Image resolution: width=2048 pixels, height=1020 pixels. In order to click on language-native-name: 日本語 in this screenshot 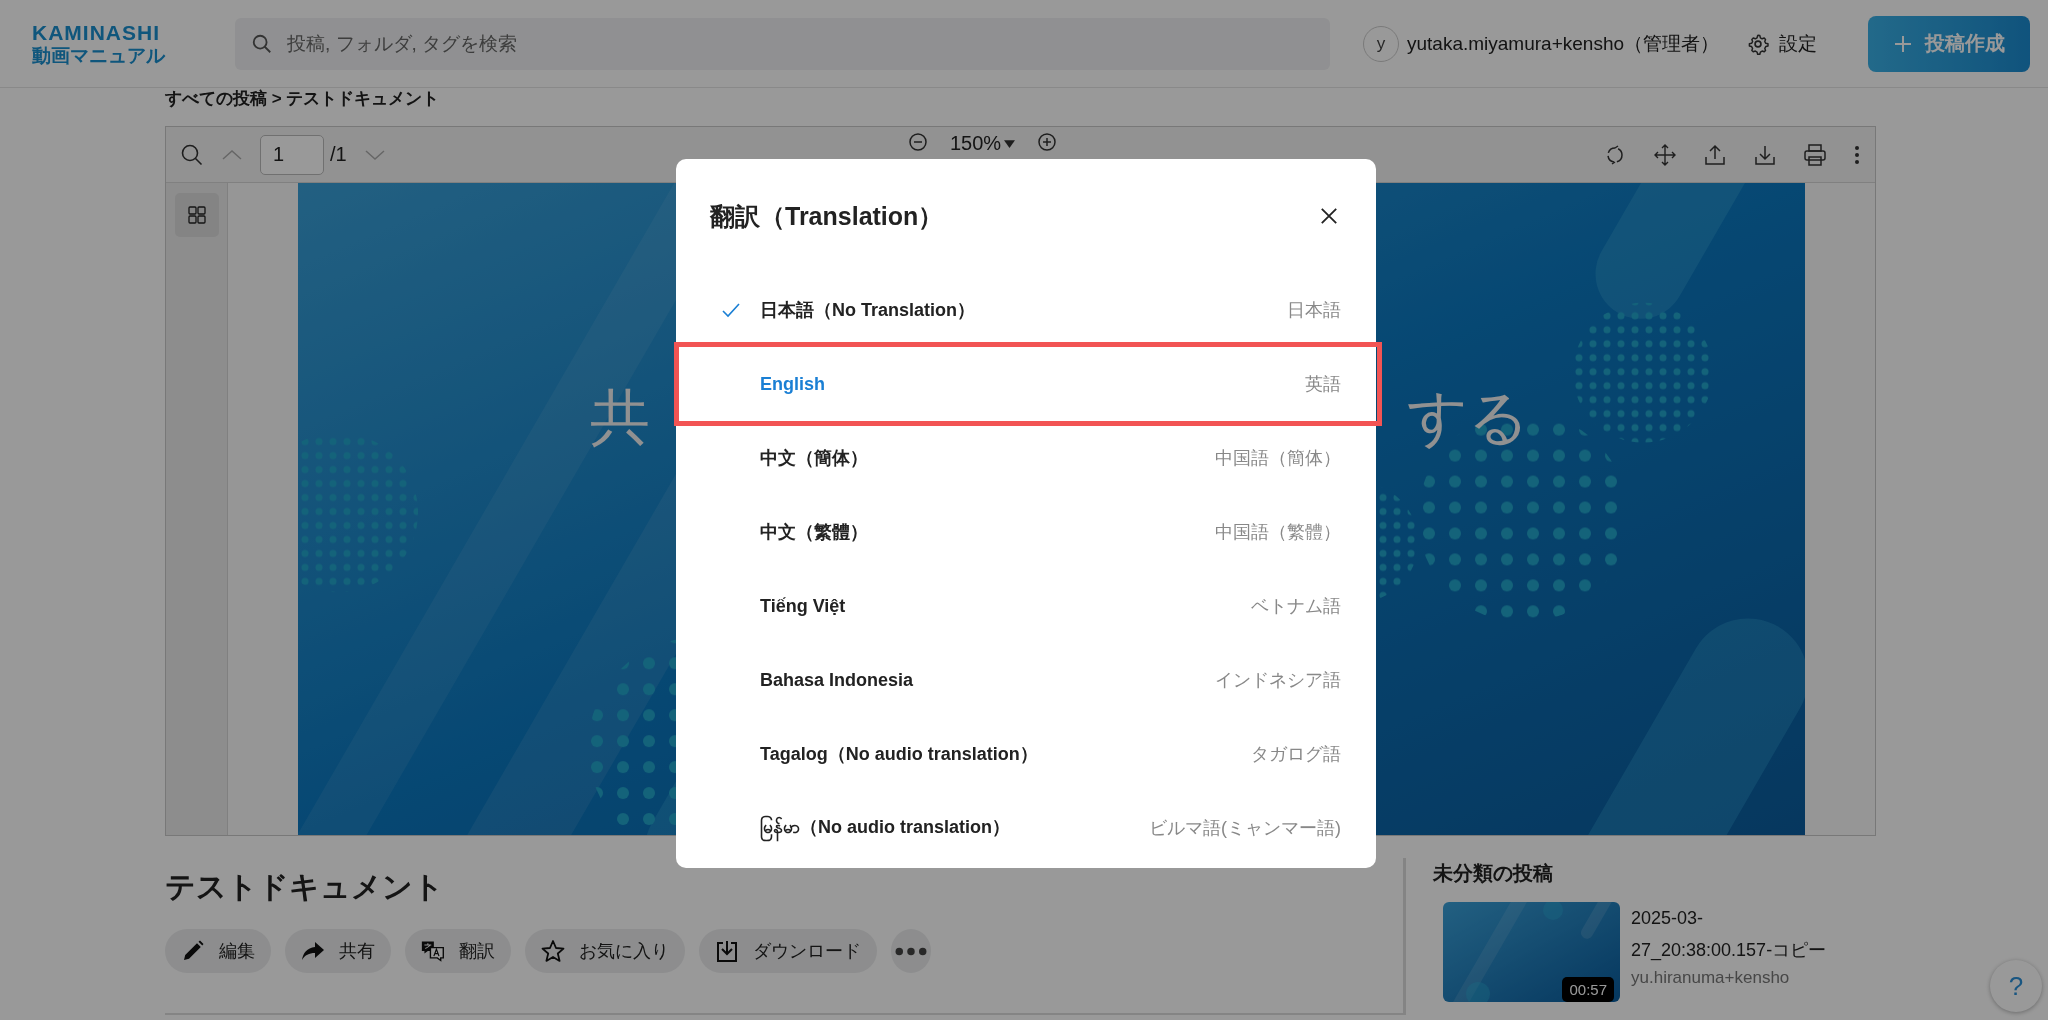, I will do `click(1314, 310)`.